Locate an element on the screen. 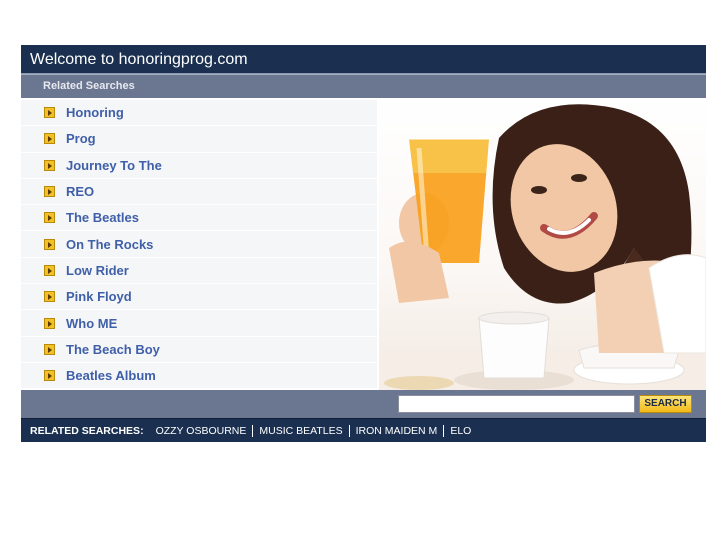 Image resolution: width=727 pixels, height=545 pixels. search-bar: SEARCH is located at coordinates (363, 404).